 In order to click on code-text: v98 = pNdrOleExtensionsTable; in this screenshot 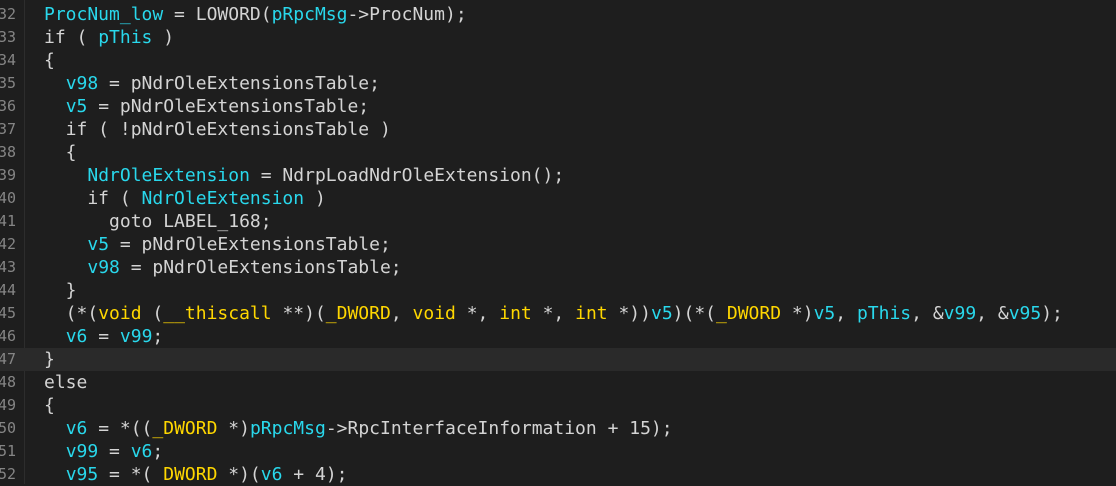, I will do `click(223, 267)`.